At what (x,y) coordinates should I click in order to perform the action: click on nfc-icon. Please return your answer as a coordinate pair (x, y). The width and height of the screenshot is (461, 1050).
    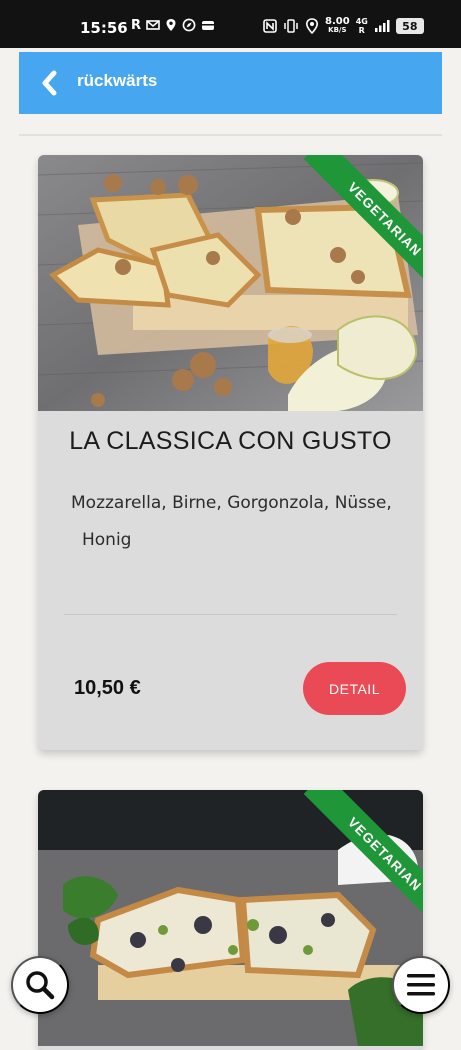
    Looking at the image, I should click on (270, 26).